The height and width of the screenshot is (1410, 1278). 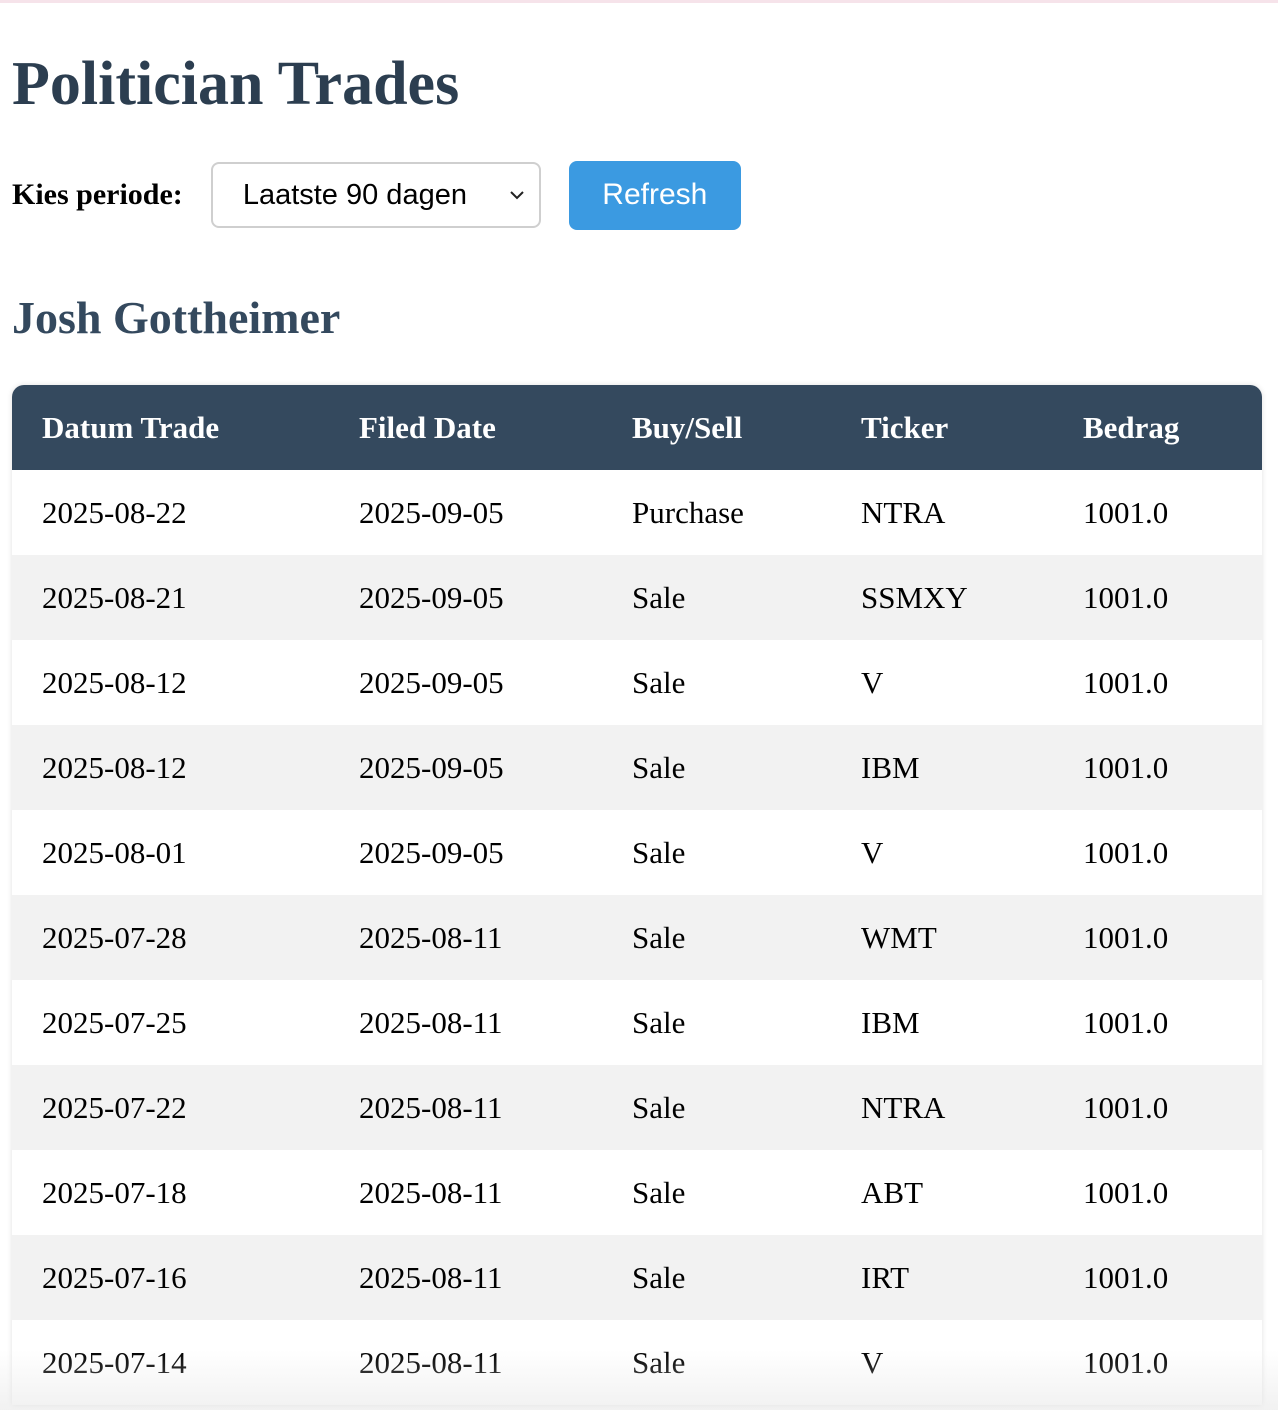 I want to click on table-row: 2025-07-18 2025-08-11 Sale ABT 1001.0, so click(x=637, y=1192).